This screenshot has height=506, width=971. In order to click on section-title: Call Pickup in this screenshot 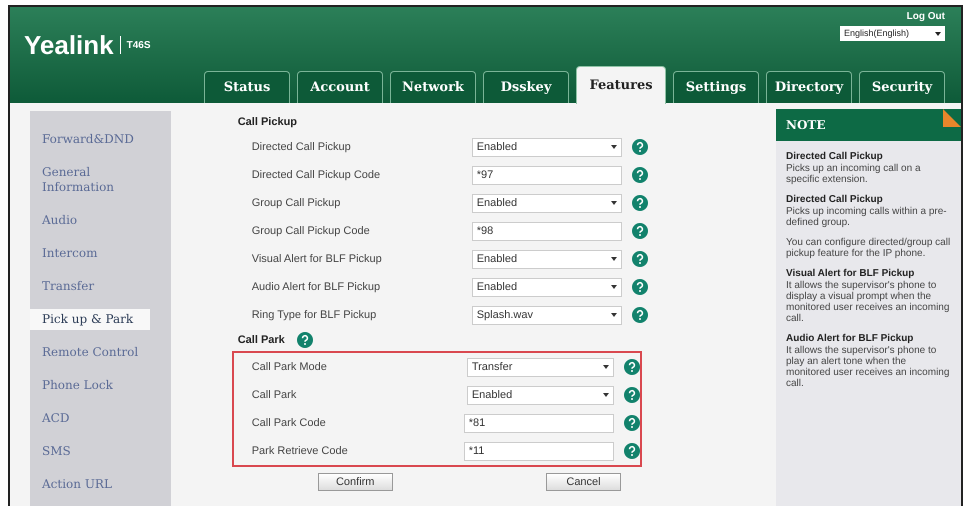, I will do `click(268, 122)`.